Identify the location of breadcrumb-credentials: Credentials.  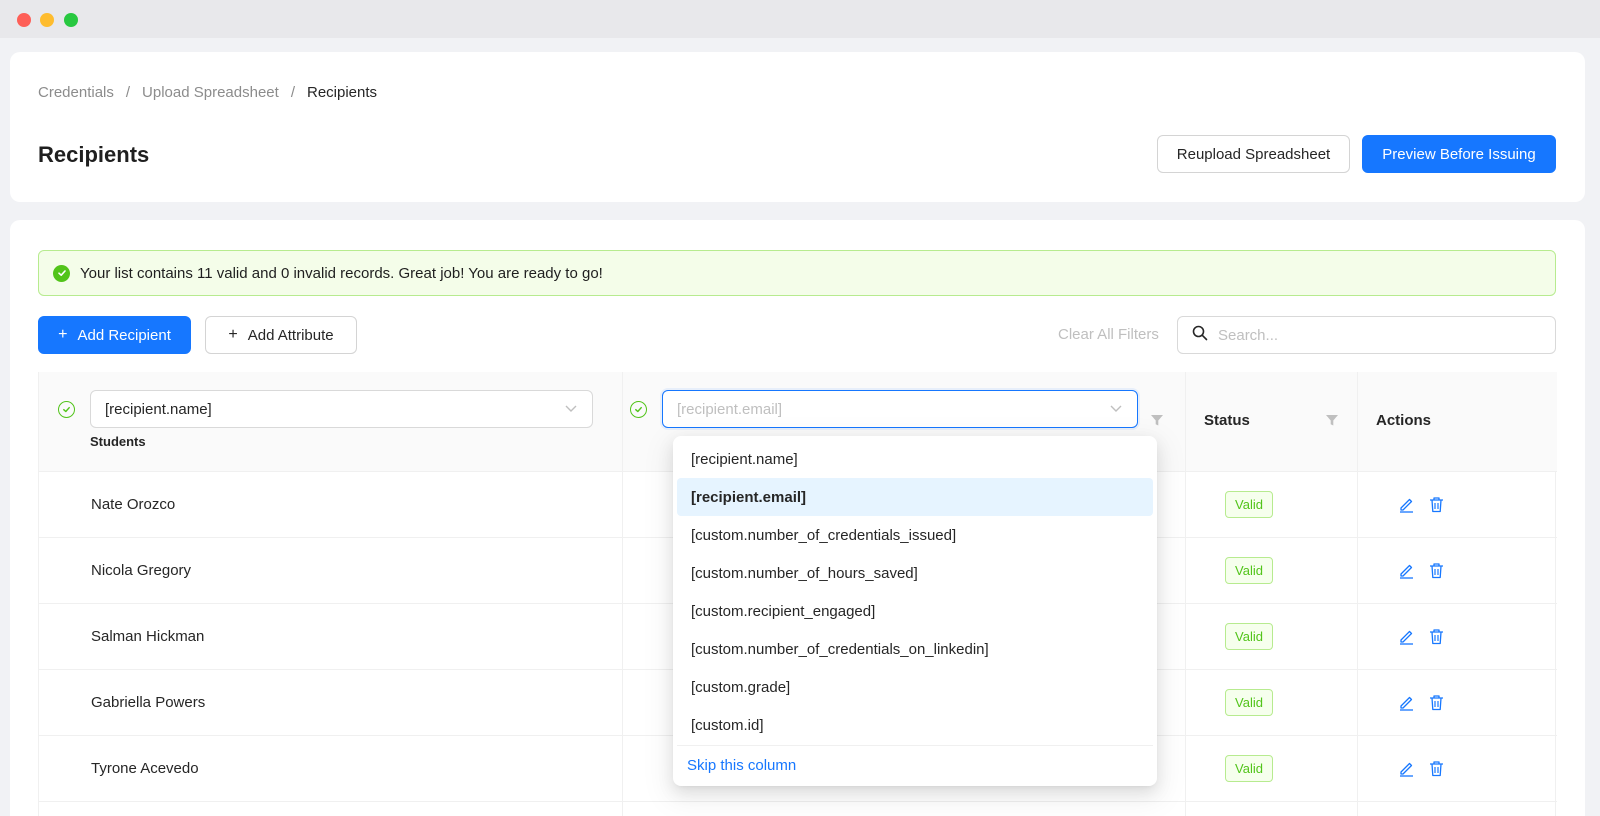
(76, 92).